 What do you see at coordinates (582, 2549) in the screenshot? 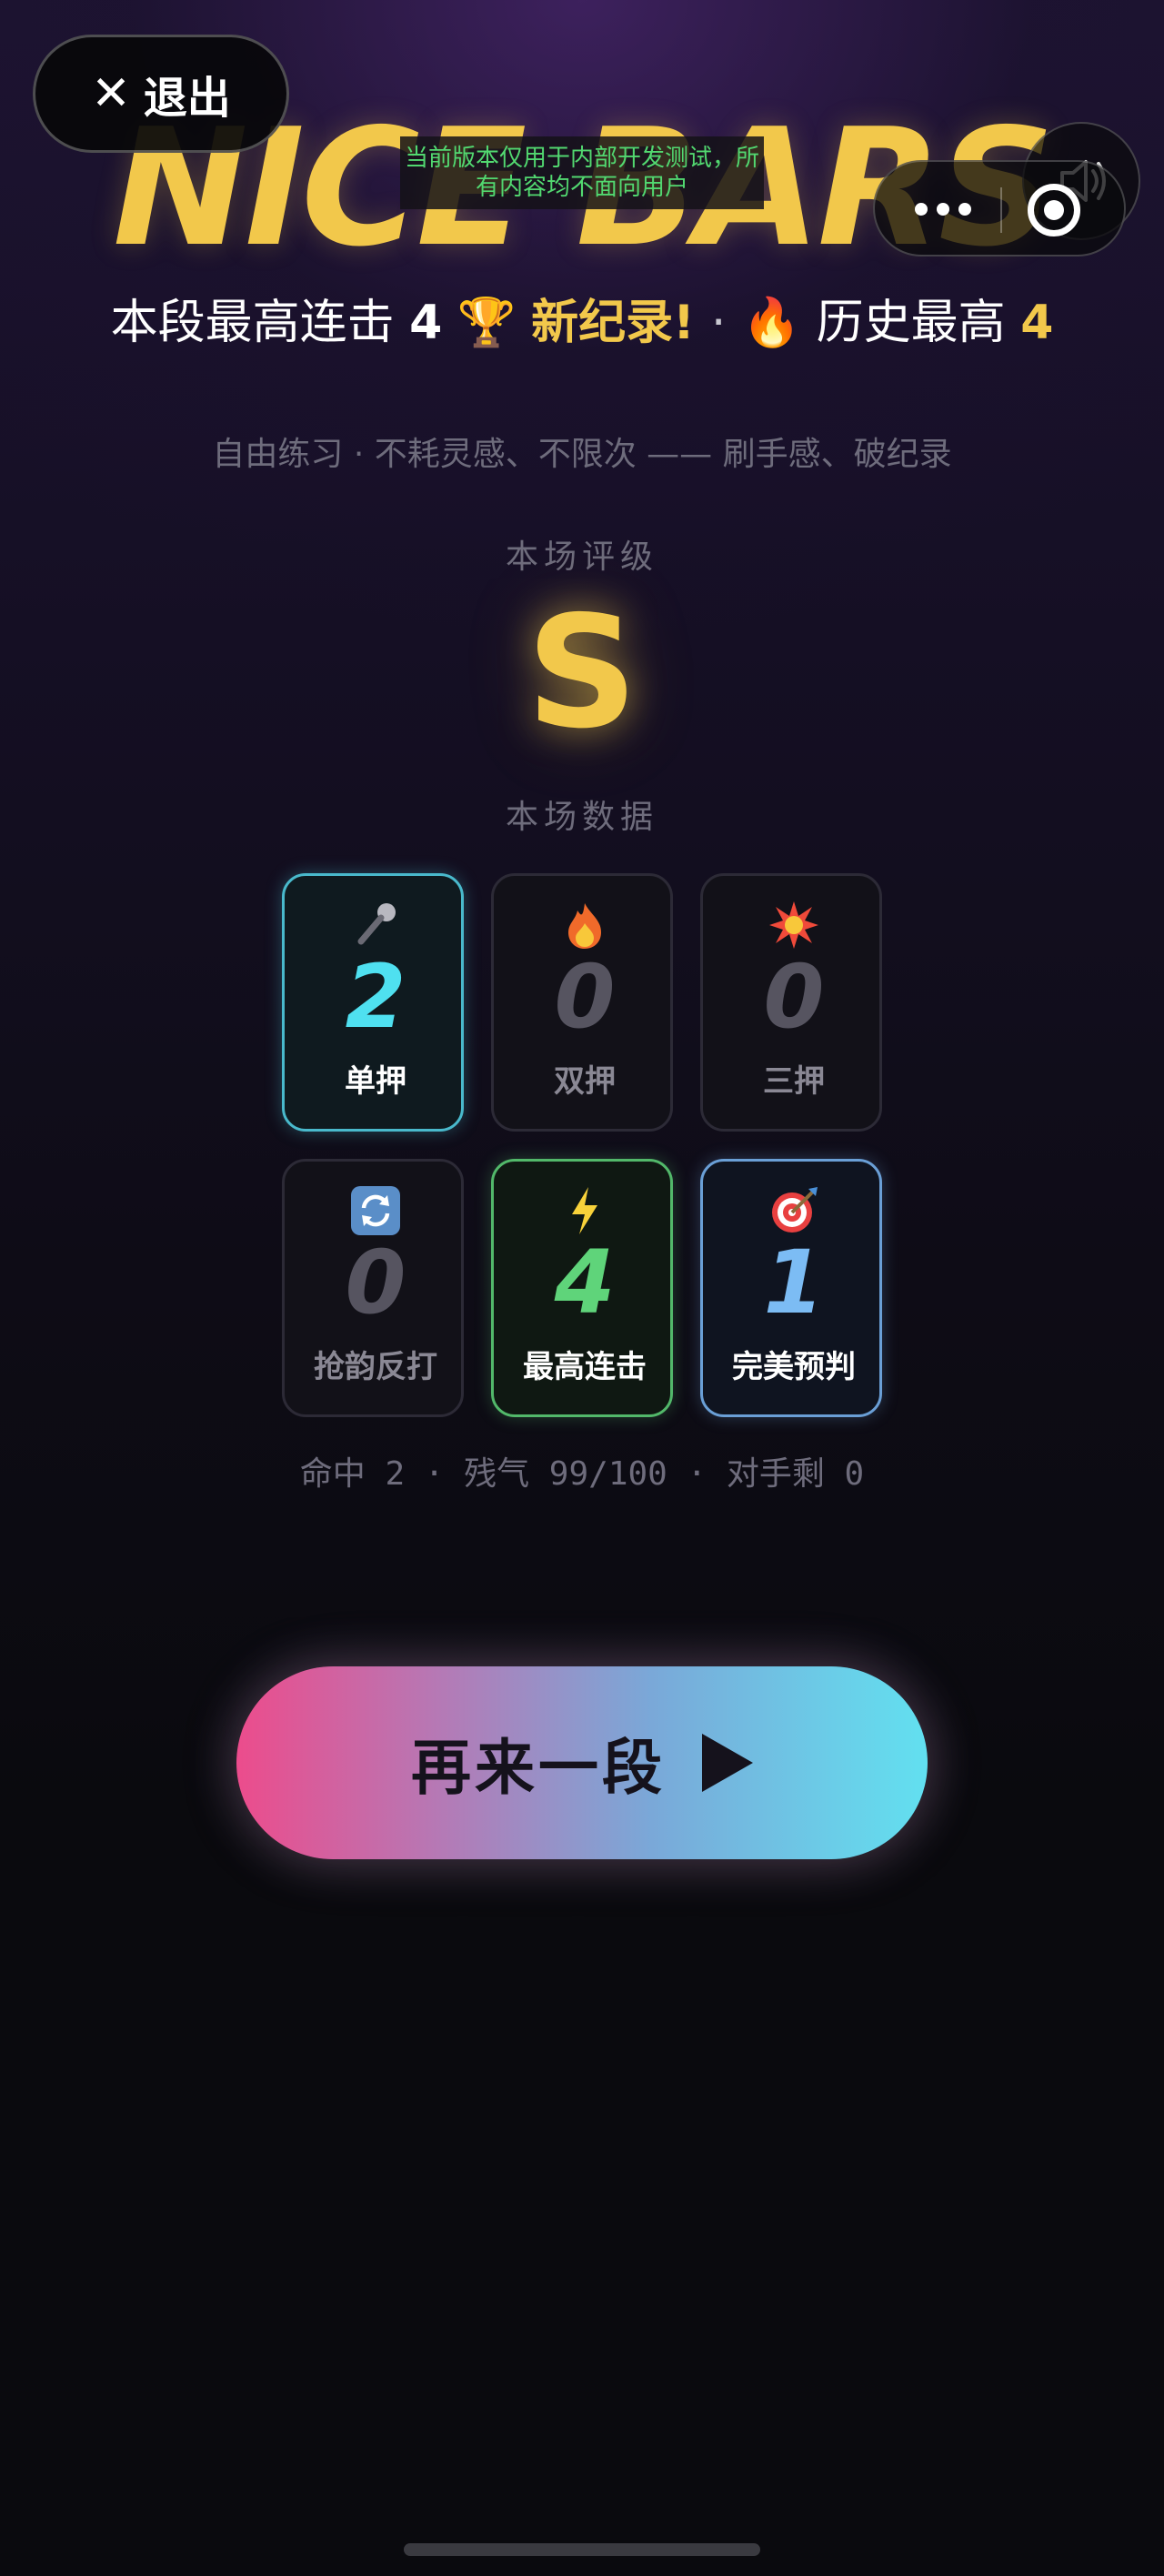
I see `home-indicator` at bounding box center [582, 2549].